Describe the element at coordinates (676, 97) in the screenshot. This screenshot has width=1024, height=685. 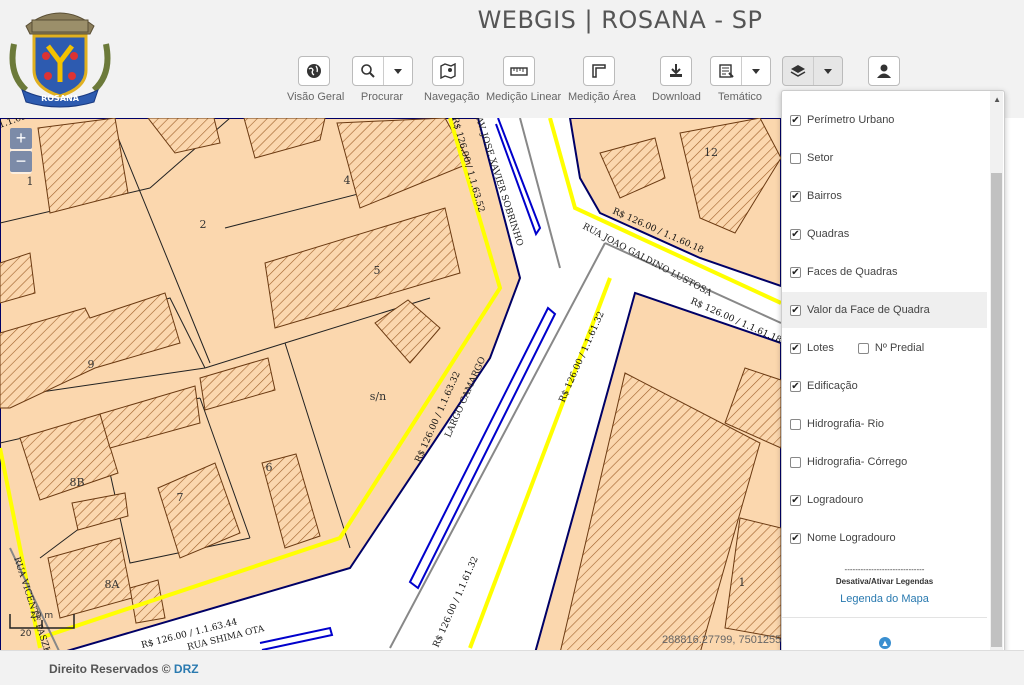
I see `tool-label: Download` at that location.